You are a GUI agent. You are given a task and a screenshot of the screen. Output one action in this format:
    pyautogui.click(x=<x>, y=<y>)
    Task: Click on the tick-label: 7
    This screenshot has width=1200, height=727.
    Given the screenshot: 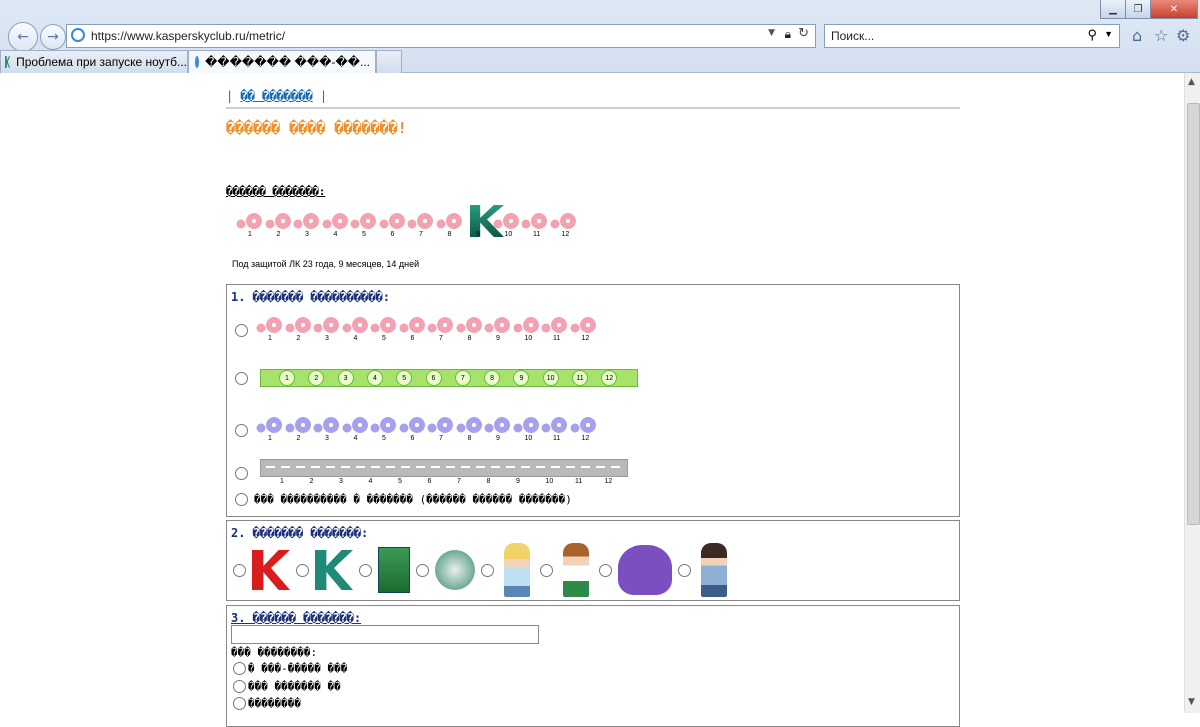 What is the action you would take?
    pyautogui.click(x=459, y=481)
    